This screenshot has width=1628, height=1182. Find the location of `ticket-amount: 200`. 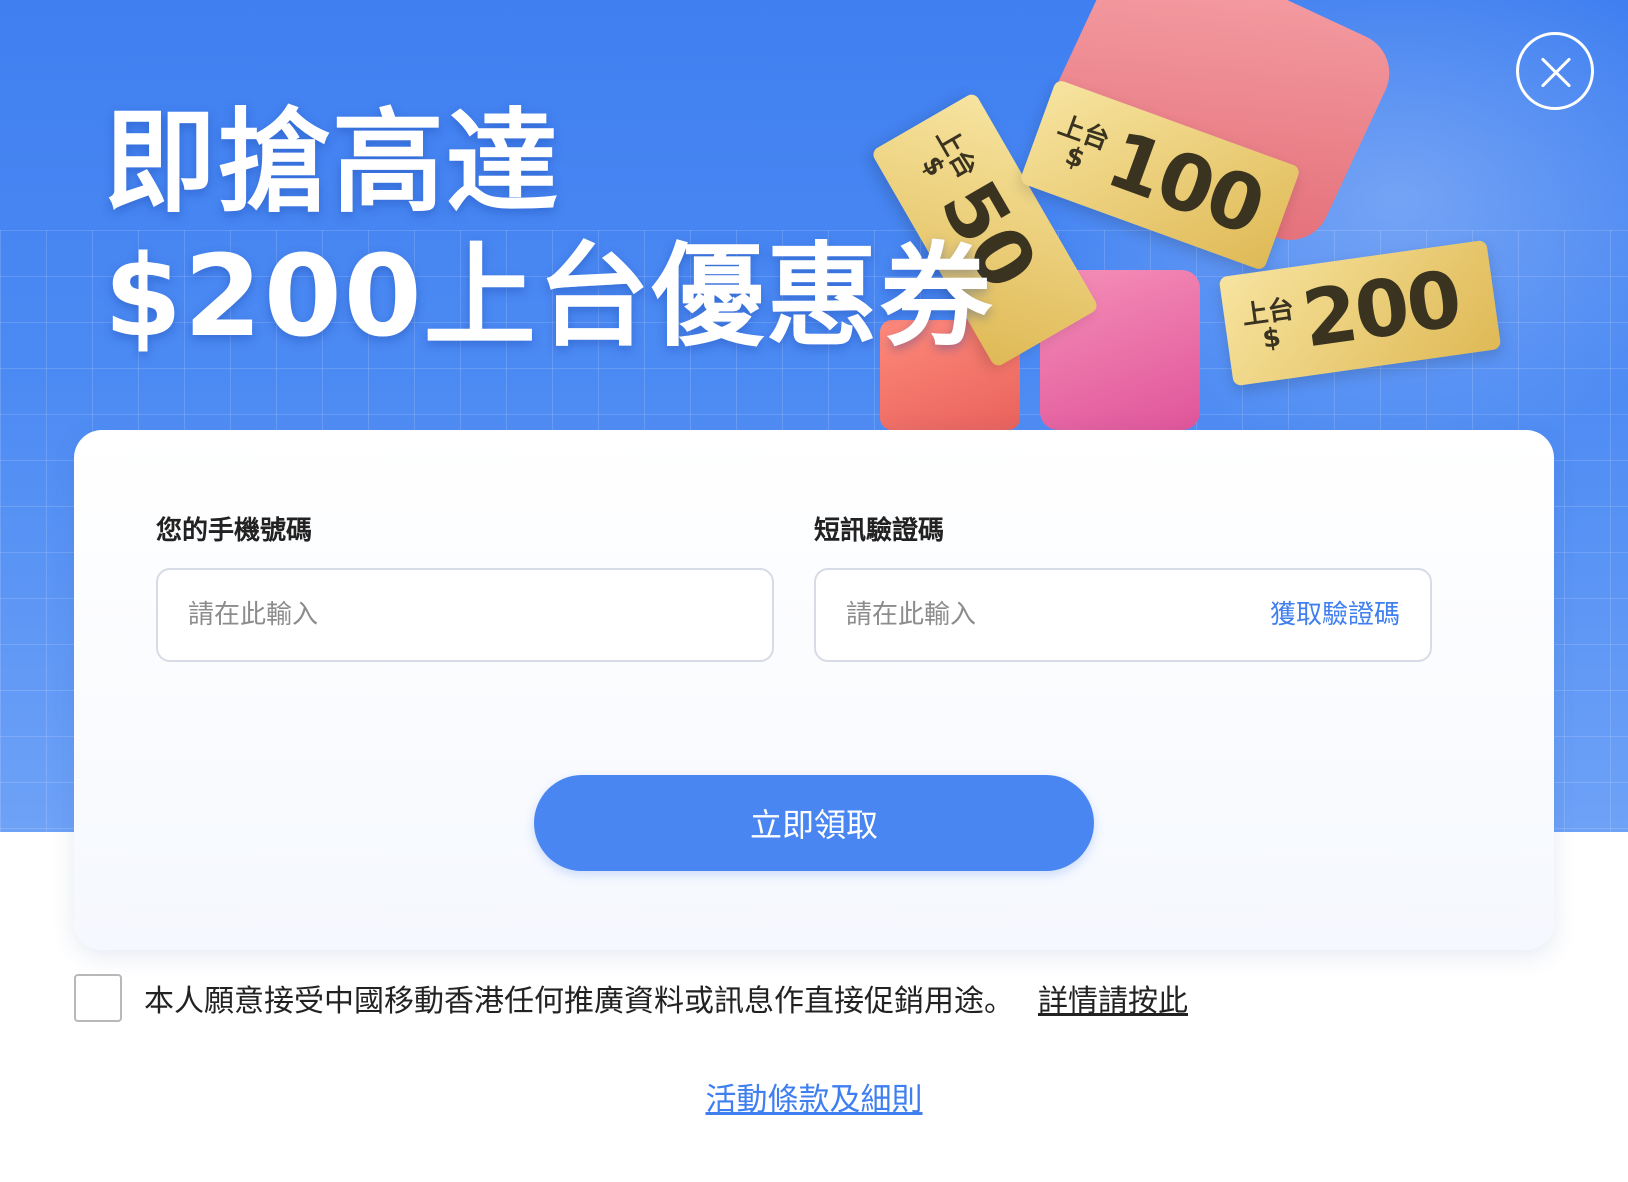

ticket-amount: 200 is located at coordinates (1381, 310).